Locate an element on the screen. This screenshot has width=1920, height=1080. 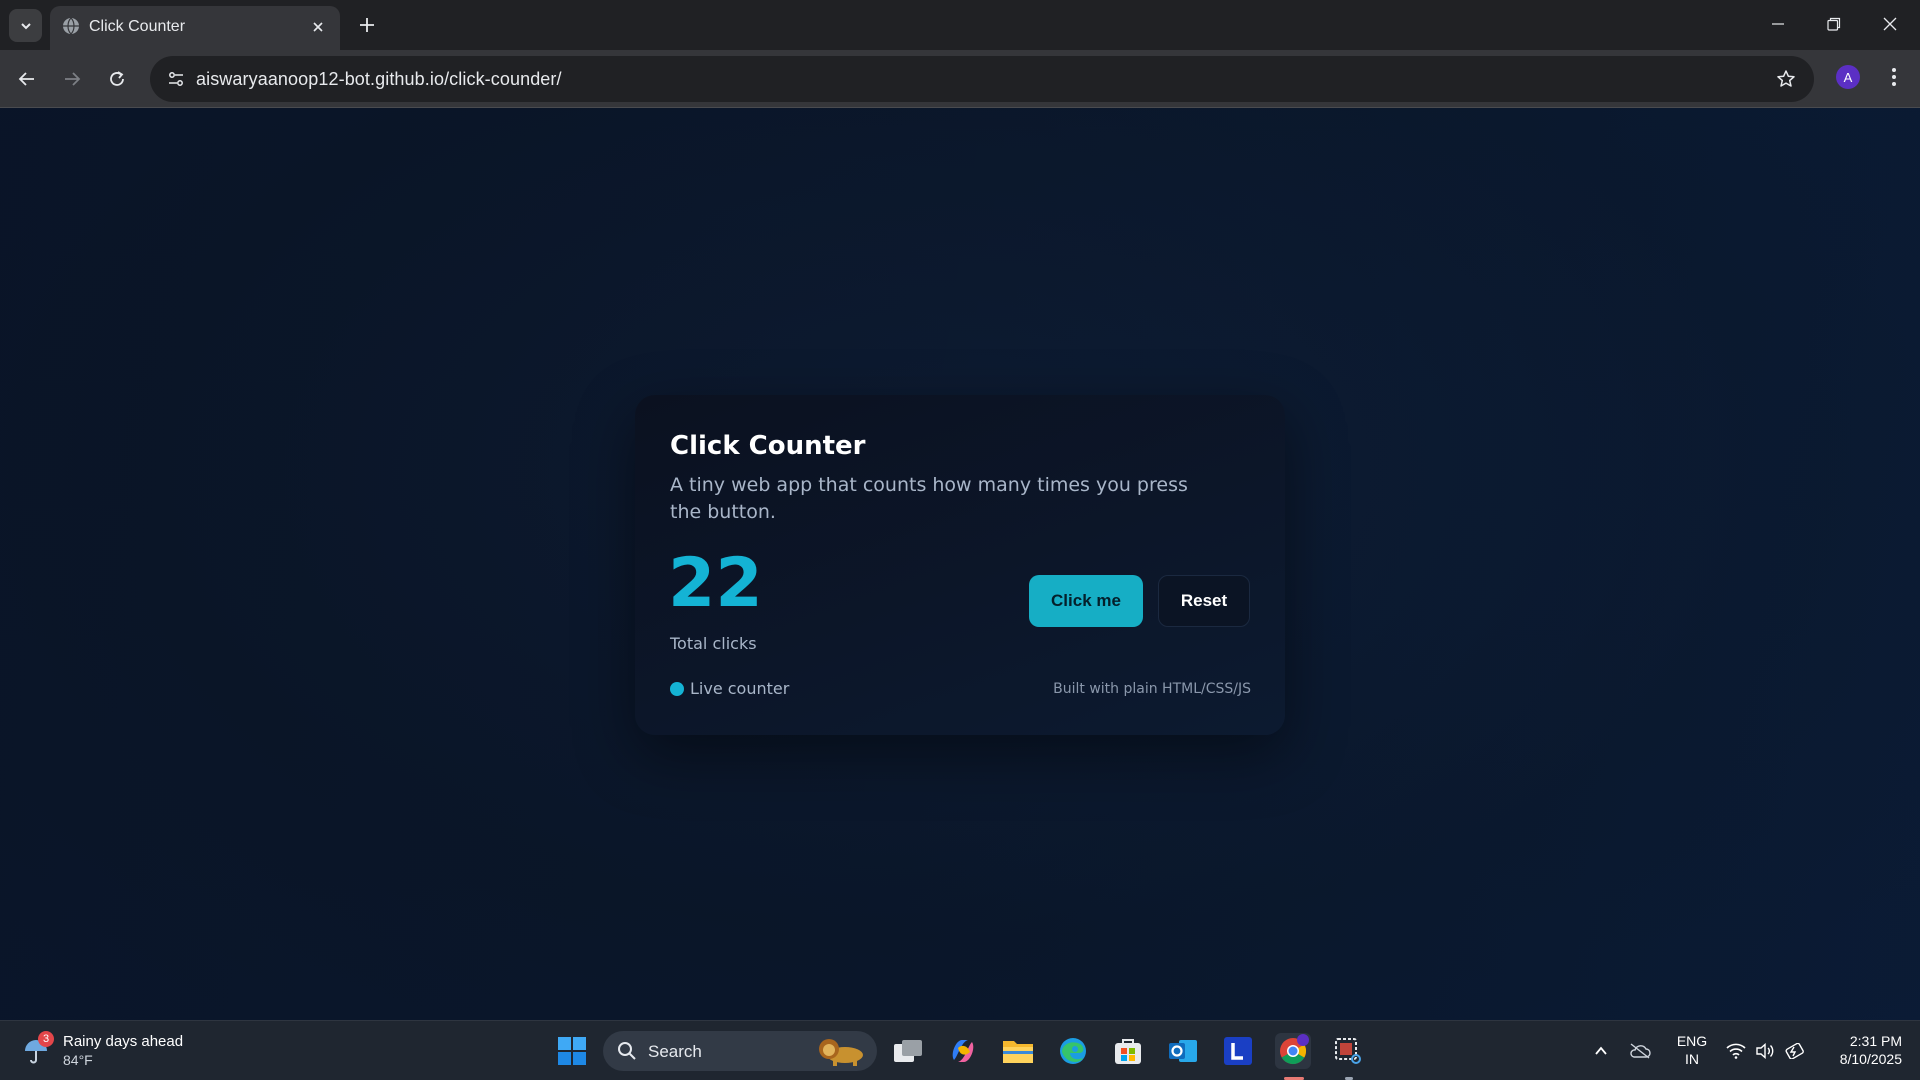
forward-button is located at coordinates (72, 79).